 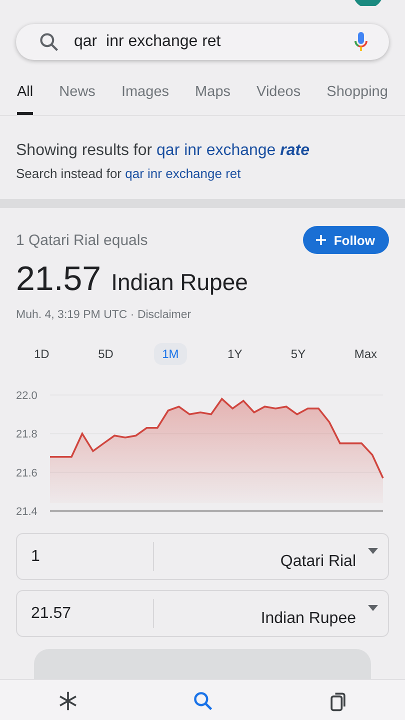 What do you see at coordinates (27, 512) in the screenshot?
I see `axis-tick-label: 21.4` at bounding box center [27, 512].